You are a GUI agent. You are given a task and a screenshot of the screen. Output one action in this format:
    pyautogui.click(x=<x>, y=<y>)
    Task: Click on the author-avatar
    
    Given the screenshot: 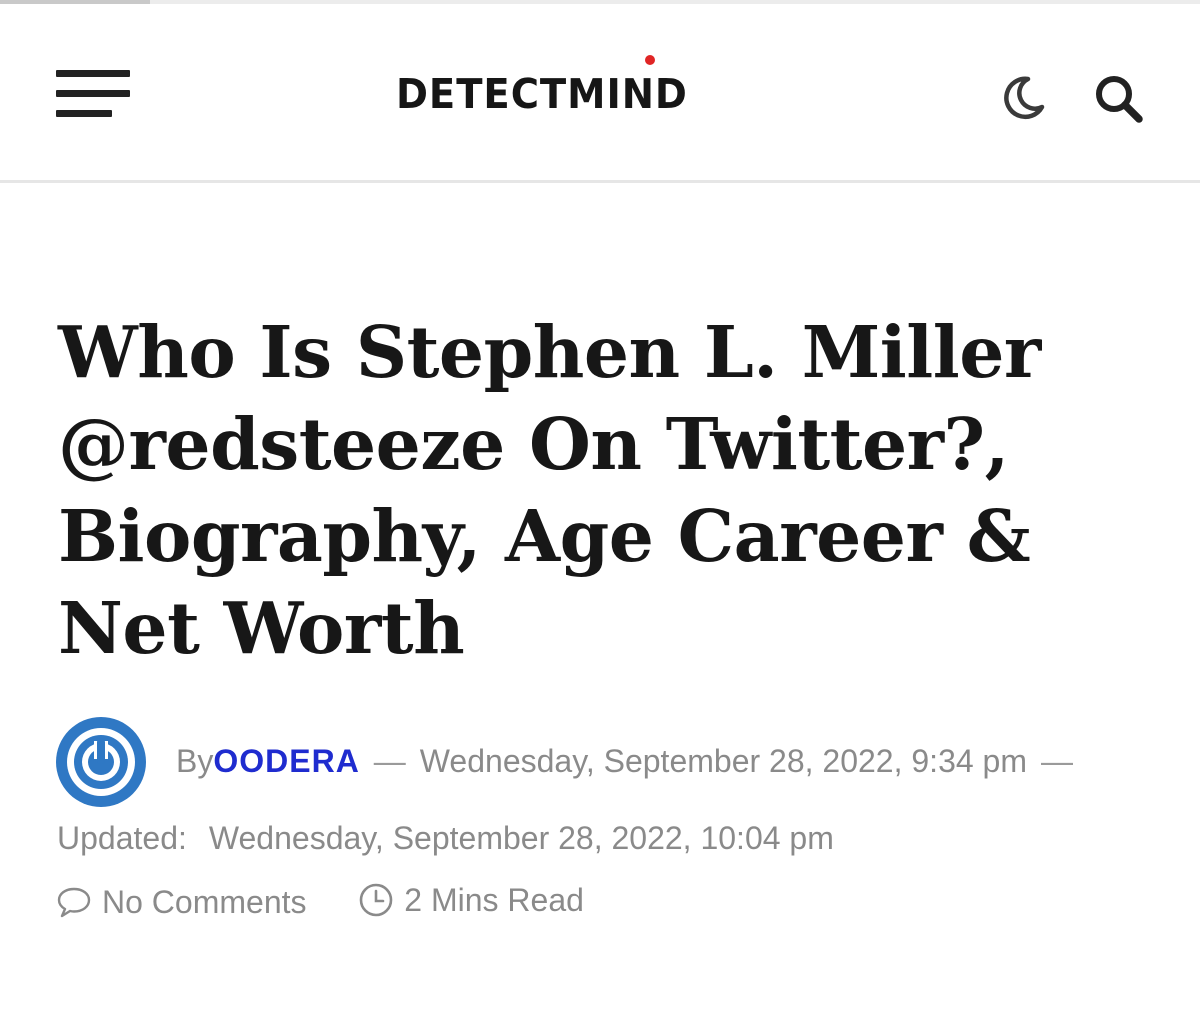 What is the action you would take?
    pyautogui.click(x=101, y=762)
    